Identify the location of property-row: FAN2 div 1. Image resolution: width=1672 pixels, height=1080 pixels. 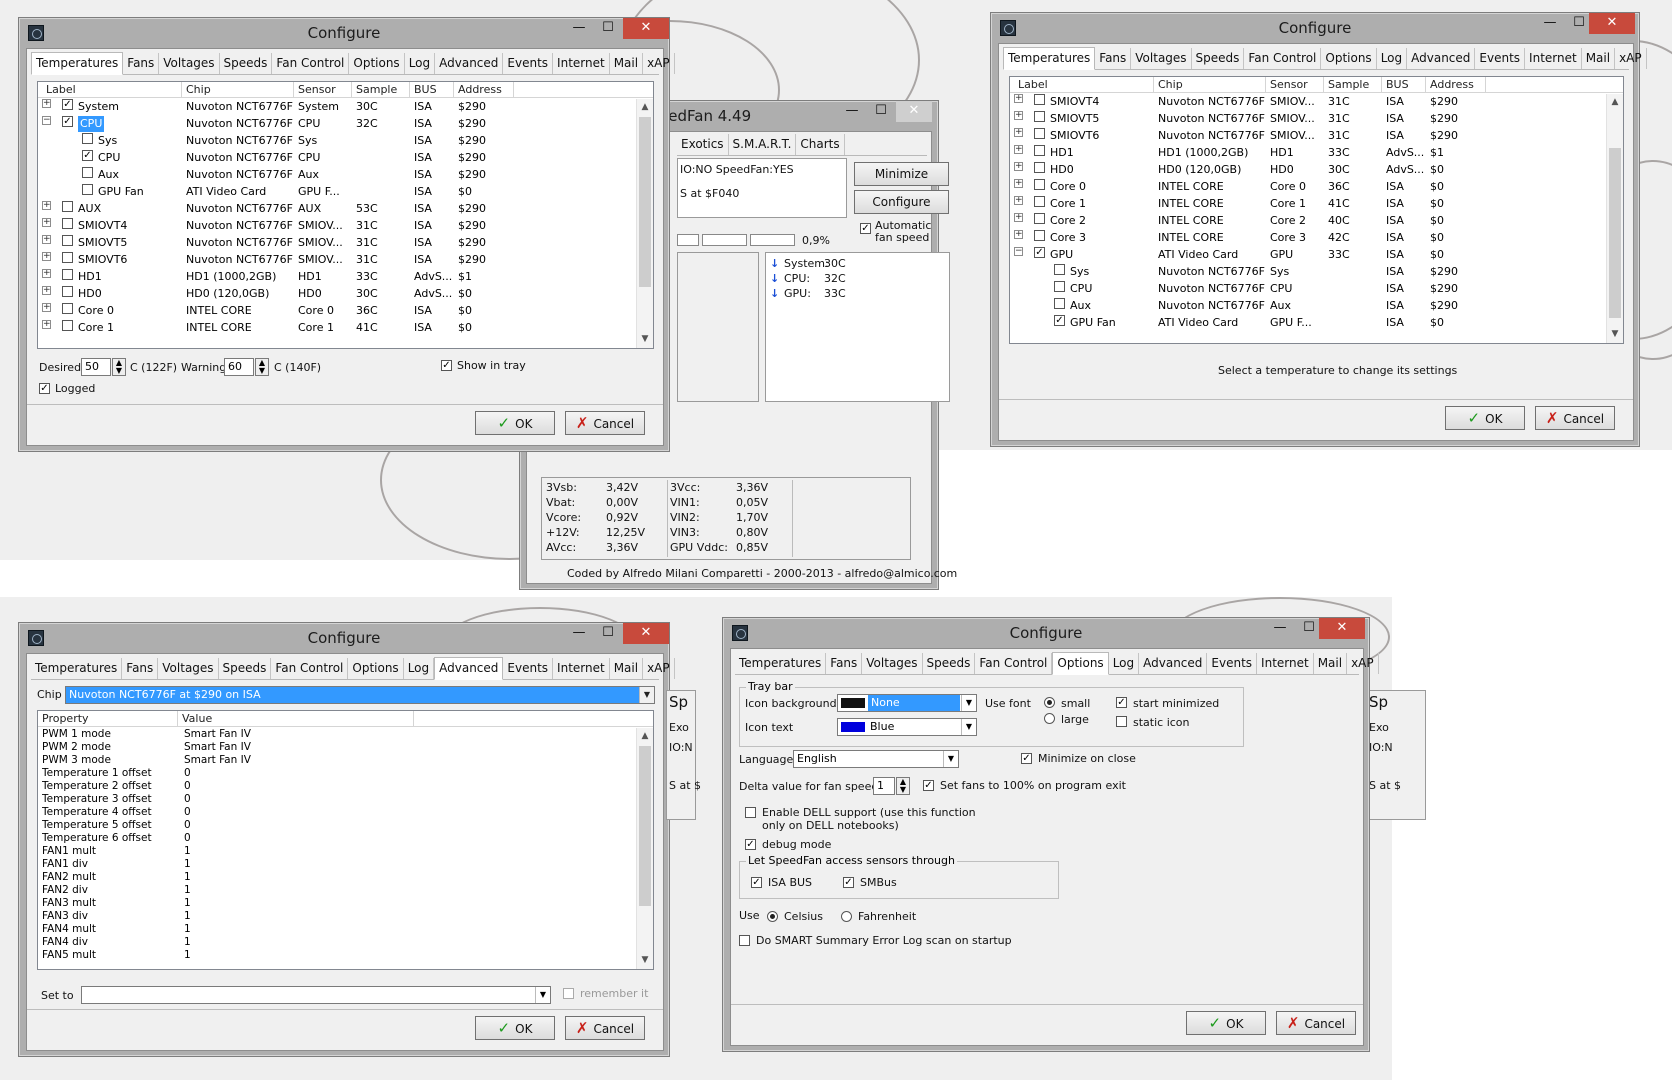
(335, 890).